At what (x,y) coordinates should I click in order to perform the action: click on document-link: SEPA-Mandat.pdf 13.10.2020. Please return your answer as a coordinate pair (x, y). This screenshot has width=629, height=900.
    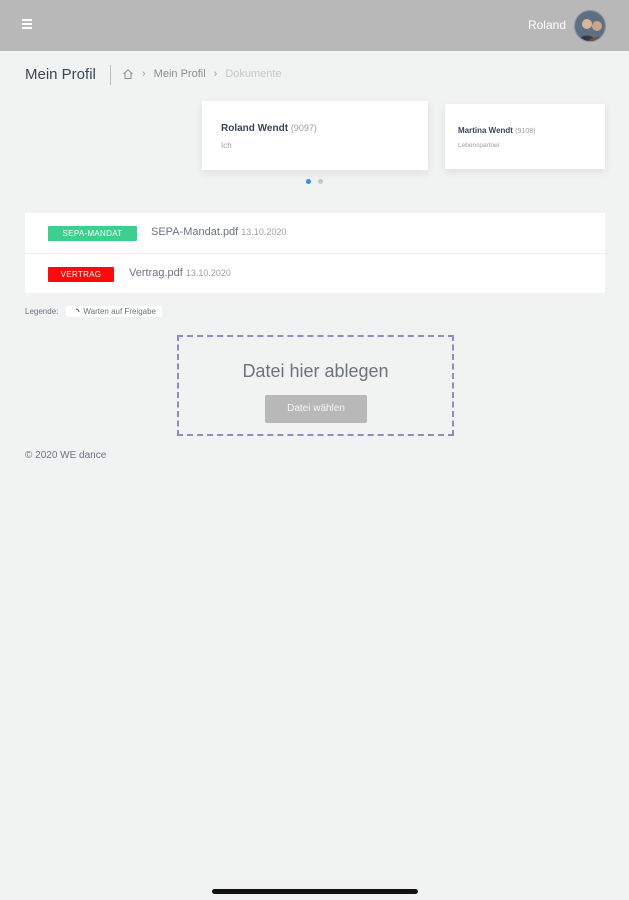
    Looking at the image, I should click on (218, 232).